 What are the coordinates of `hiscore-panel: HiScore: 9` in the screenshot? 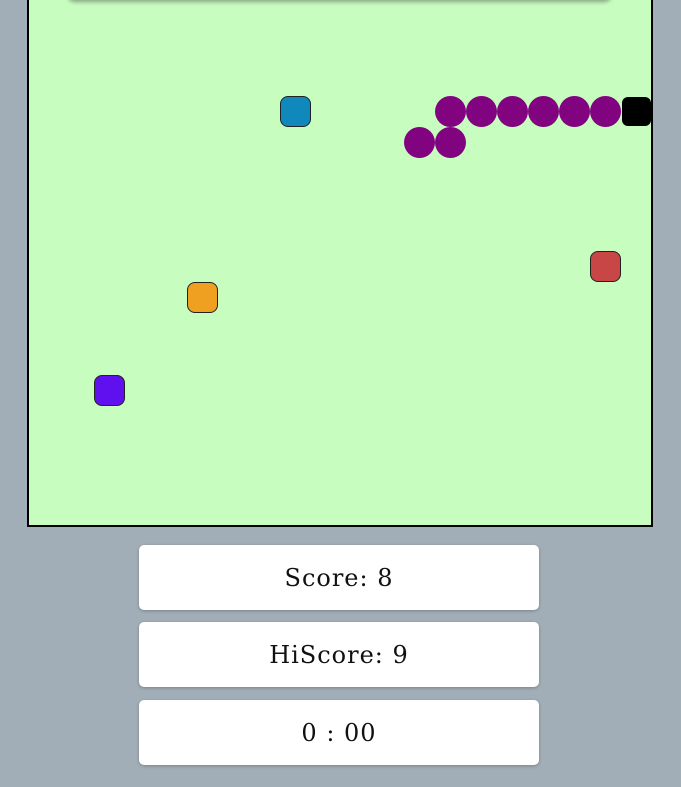 It's located at (339, 654).